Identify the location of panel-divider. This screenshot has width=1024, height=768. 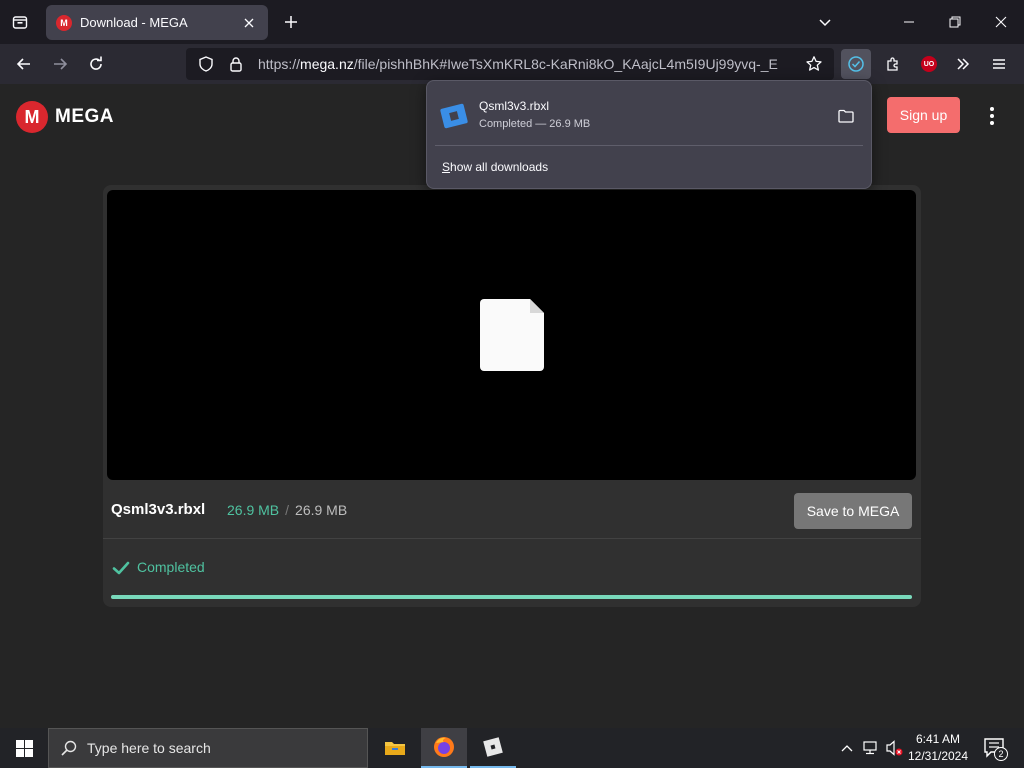
(649, 145).